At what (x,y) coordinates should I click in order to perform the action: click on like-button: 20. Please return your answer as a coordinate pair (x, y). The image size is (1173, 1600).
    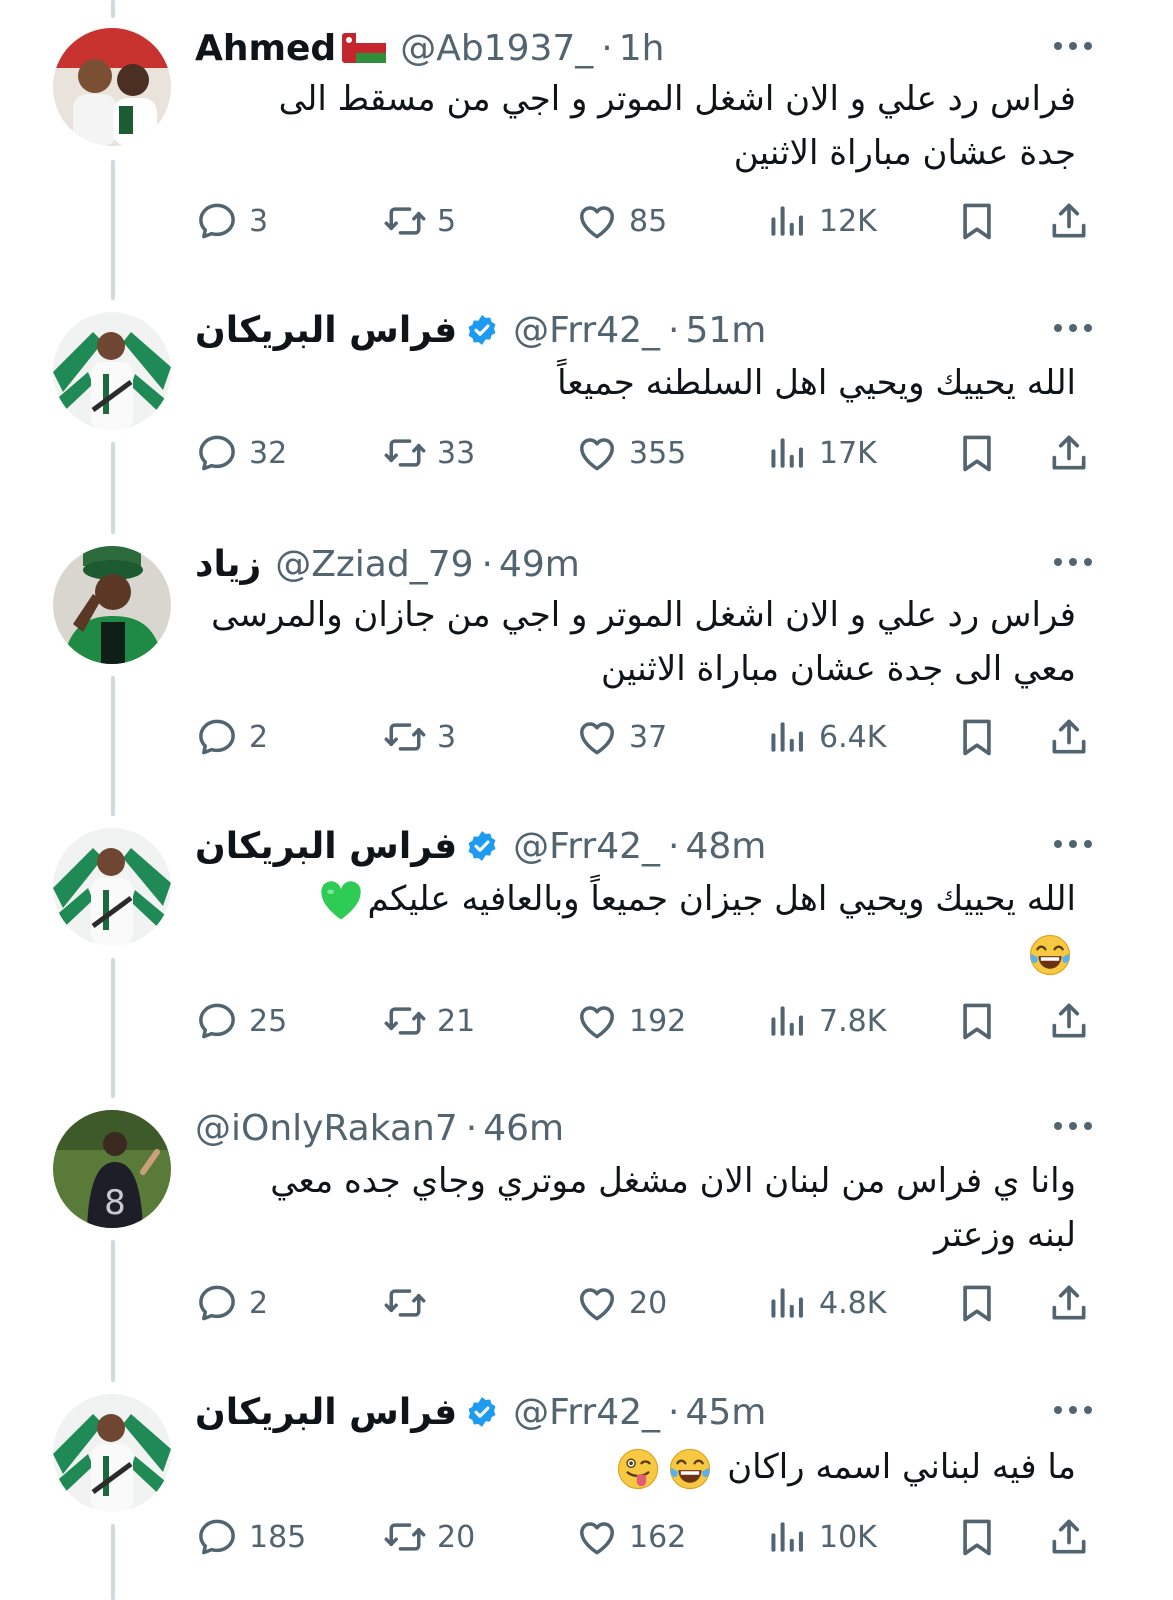
    Looking at the image, I should click on (621, 1303).